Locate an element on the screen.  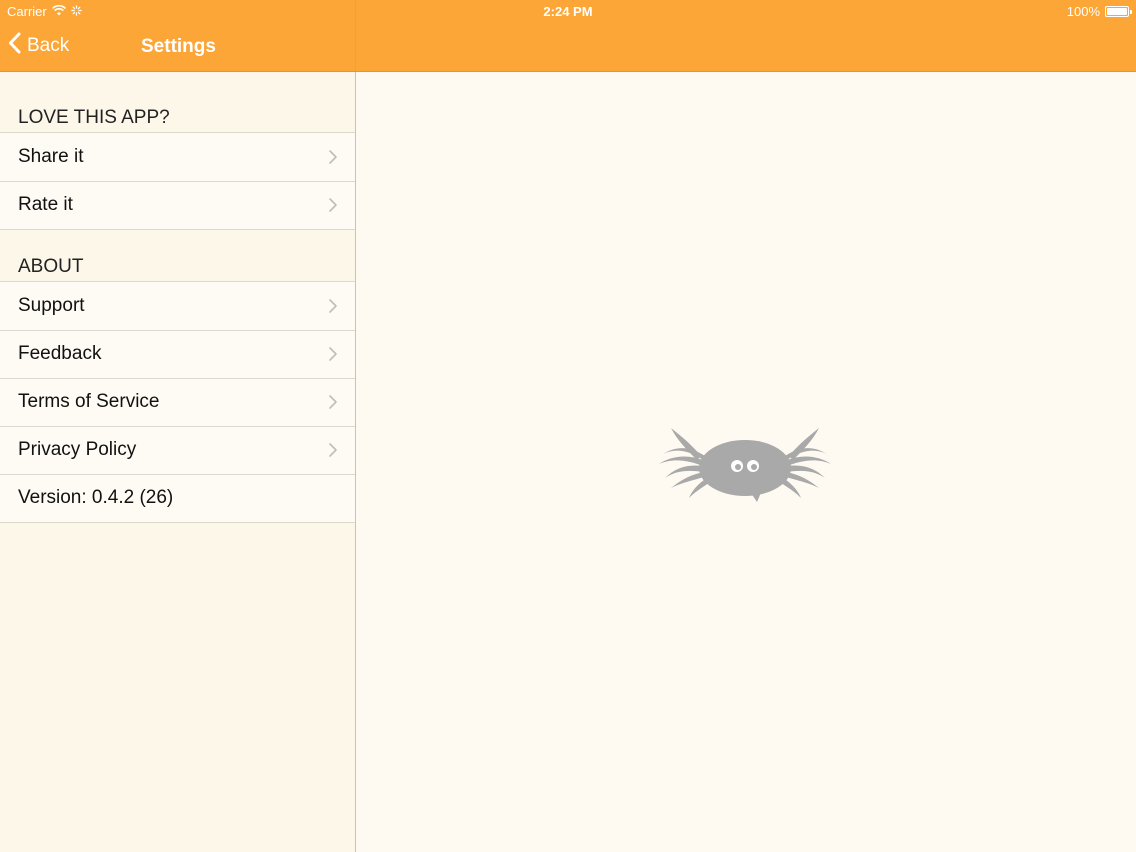
terms-of-service-row: Terms of Service is located at coordinates (177, 402).